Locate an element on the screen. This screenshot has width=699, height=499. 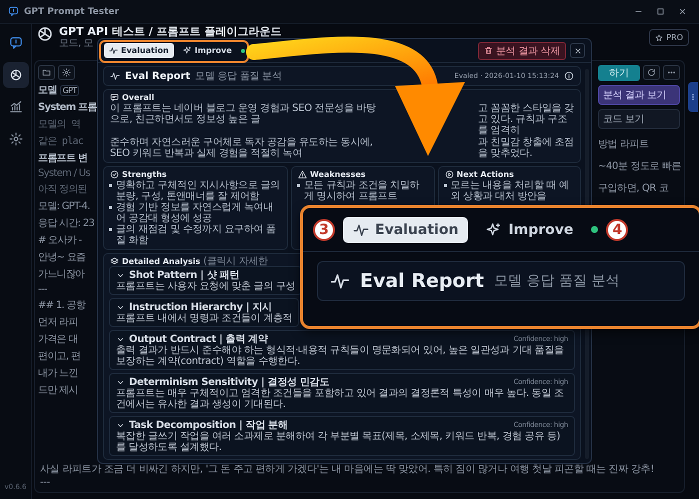
sidebar-item is located at coordinates (15, 75).